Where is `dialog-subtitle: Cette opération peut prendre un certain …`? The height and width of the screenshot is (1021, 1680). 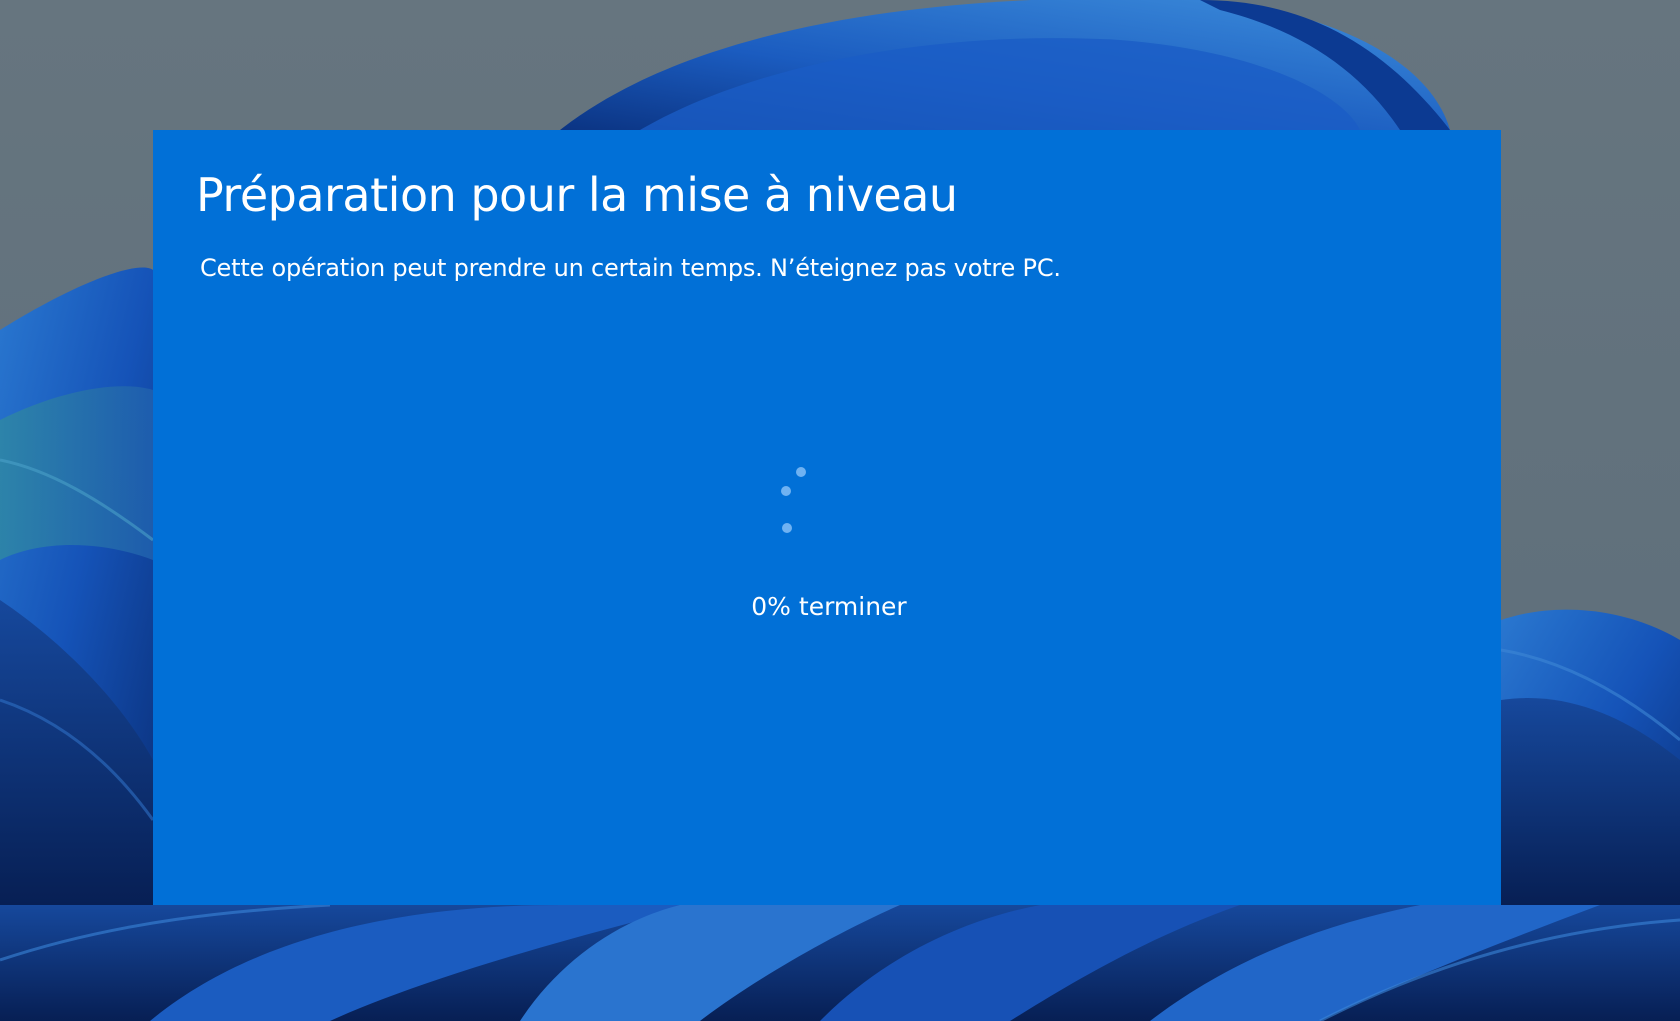
dialog-subtitle: Cette opération peut prendre un certain … is located at coordinates (630, 268).